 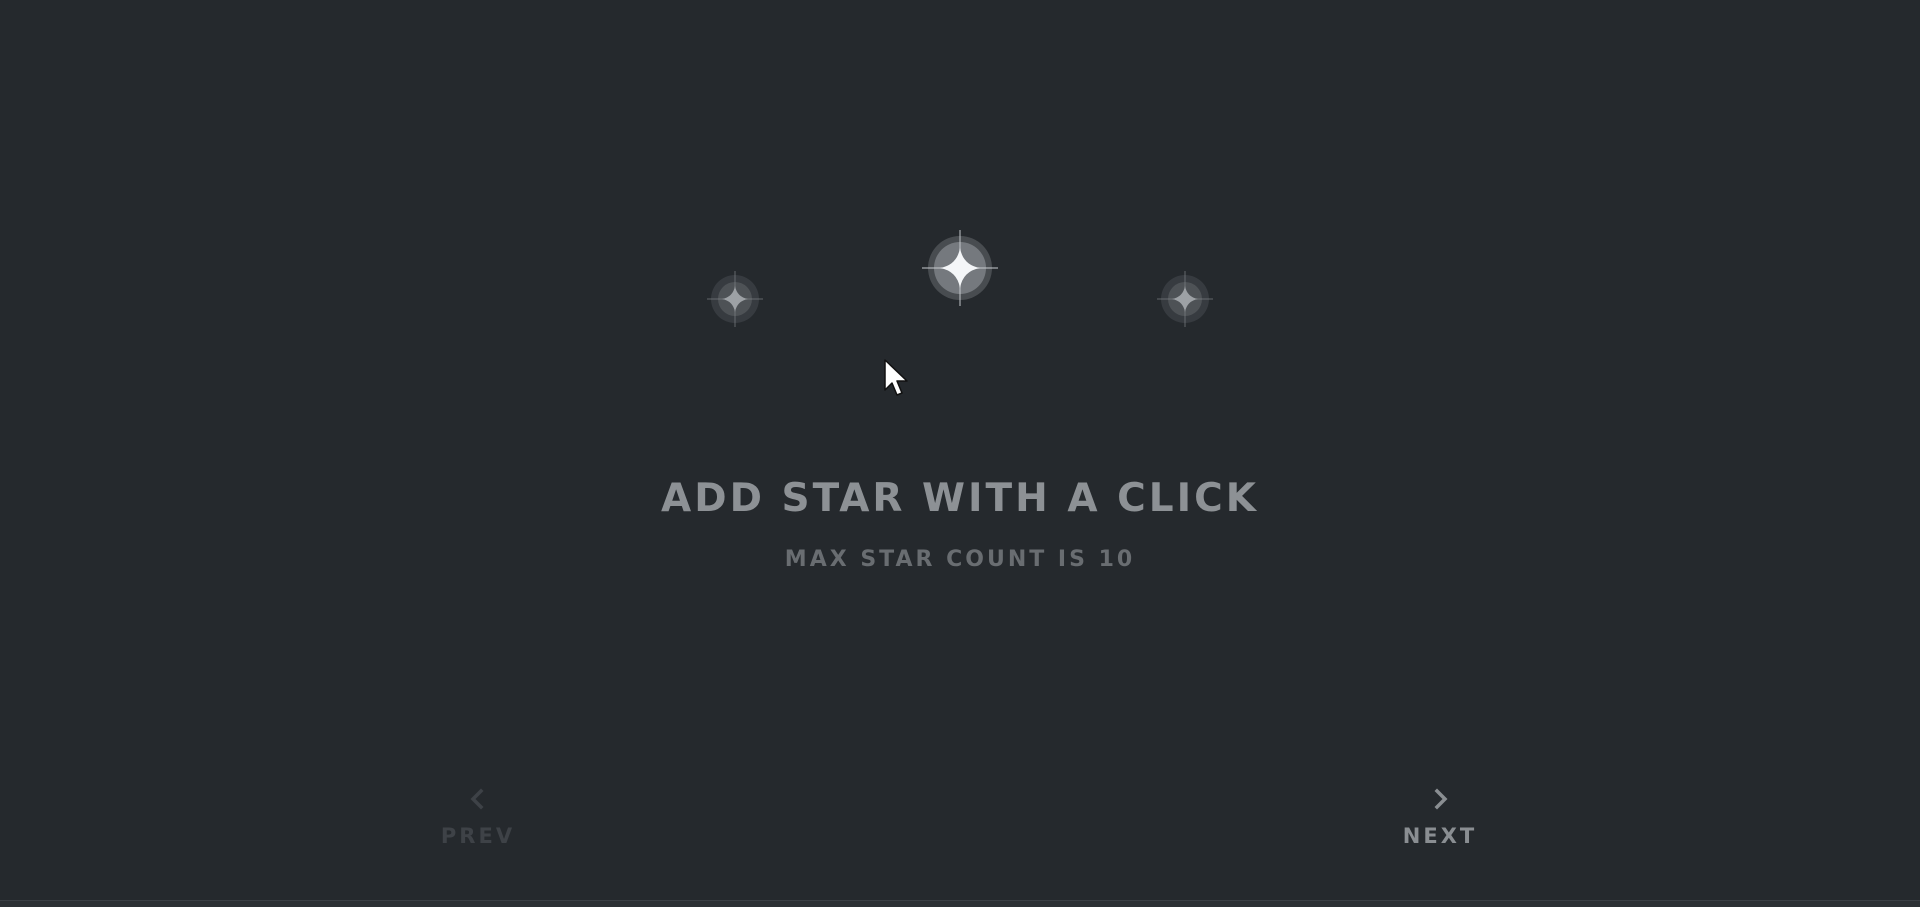 I want to click on prev-label: PREV, so click(x=478, y=836).